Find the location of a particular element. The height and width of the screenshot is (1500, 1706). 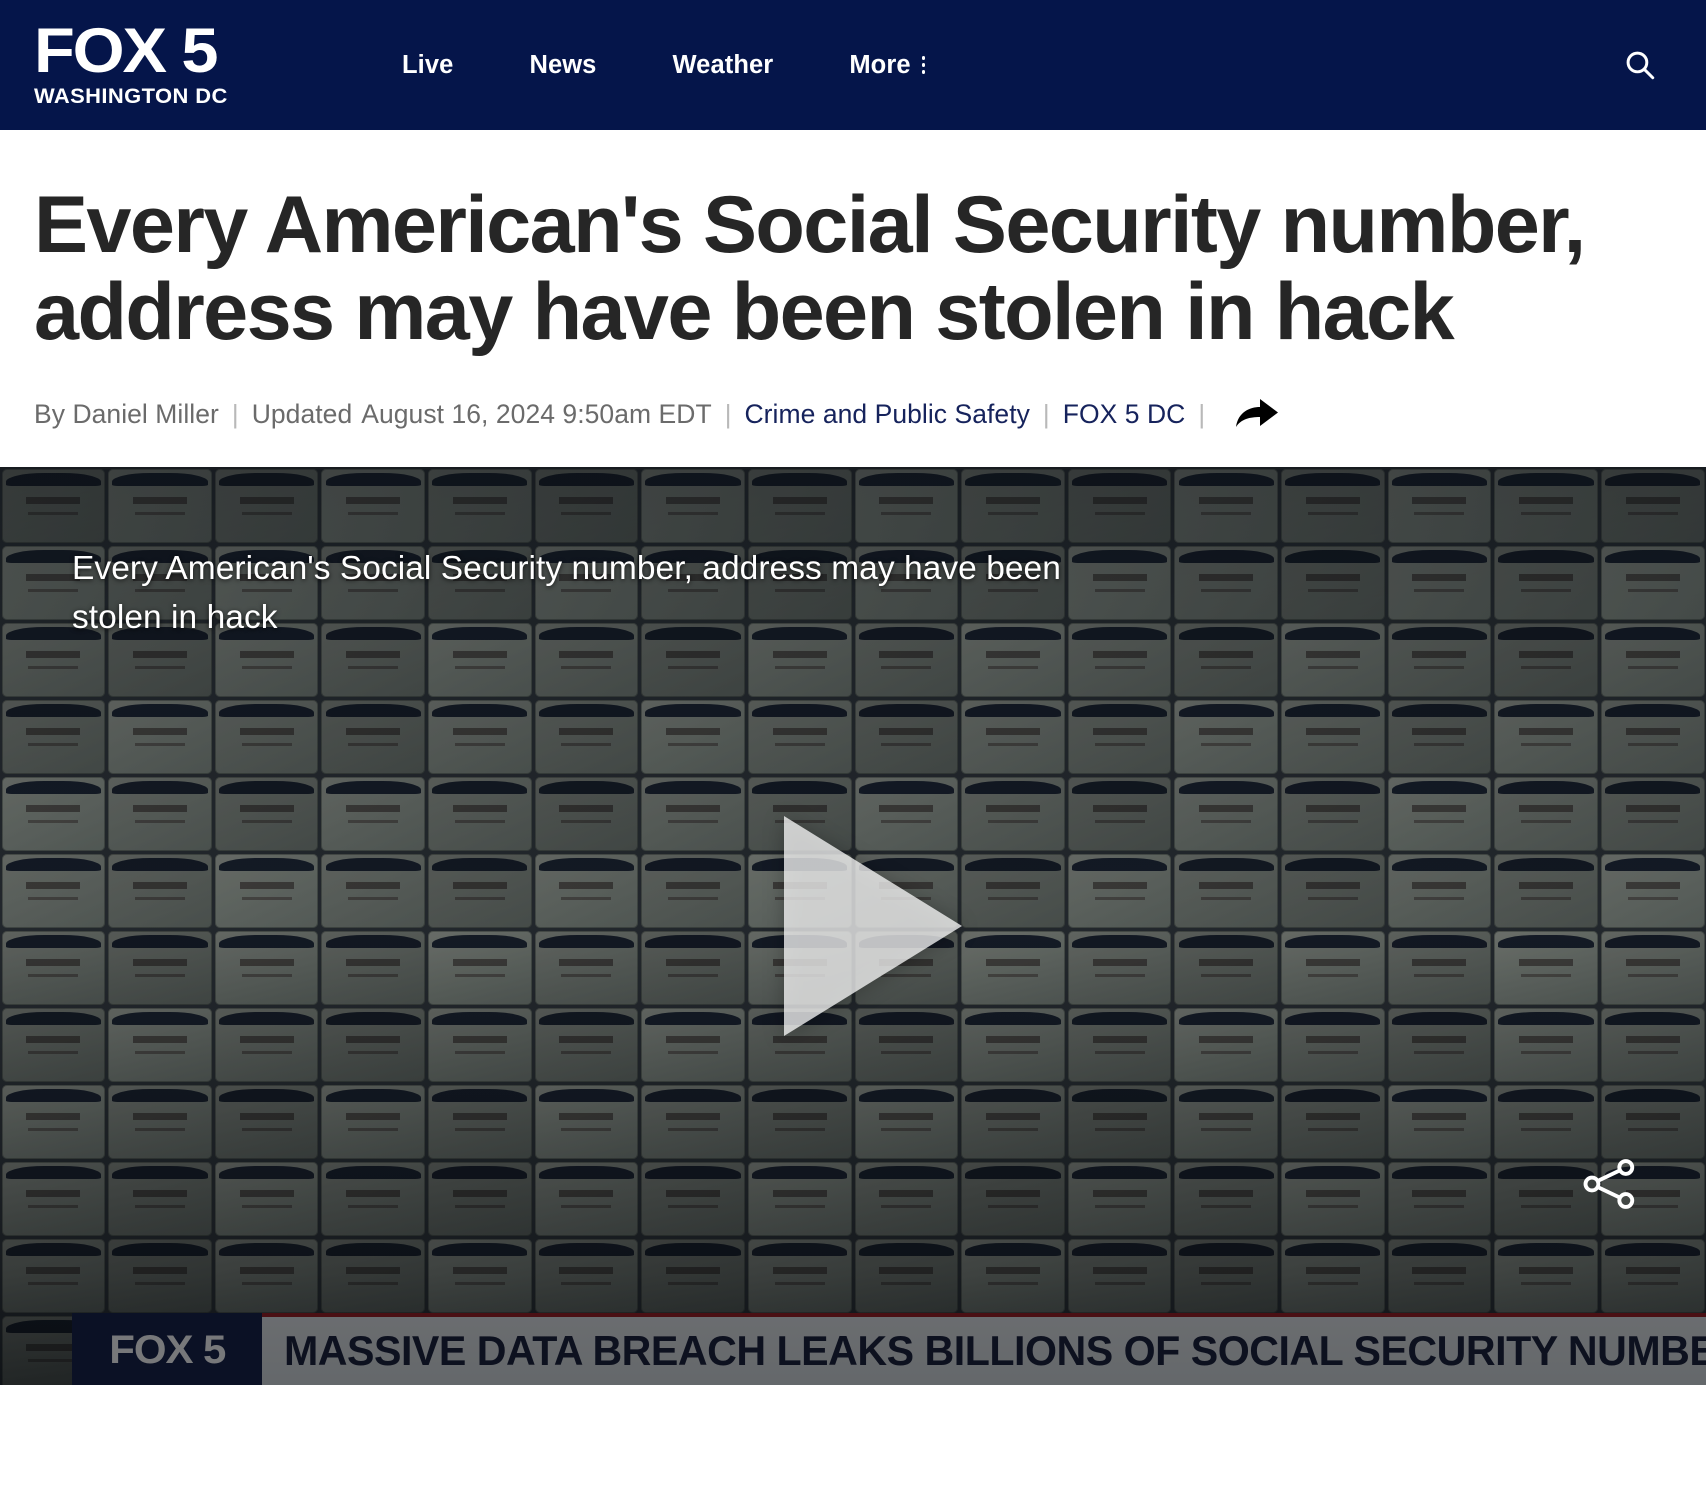

byline-source-link: FOX 5 DC is located at coordinates (1124, 414).